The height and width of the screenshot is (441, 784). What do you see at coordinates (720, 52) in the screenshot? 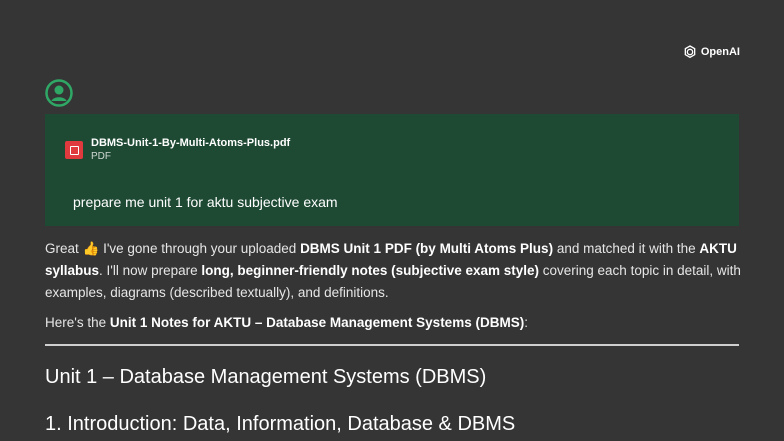
I see `brand-name: OpenAI` at bounding box center [720, 52].